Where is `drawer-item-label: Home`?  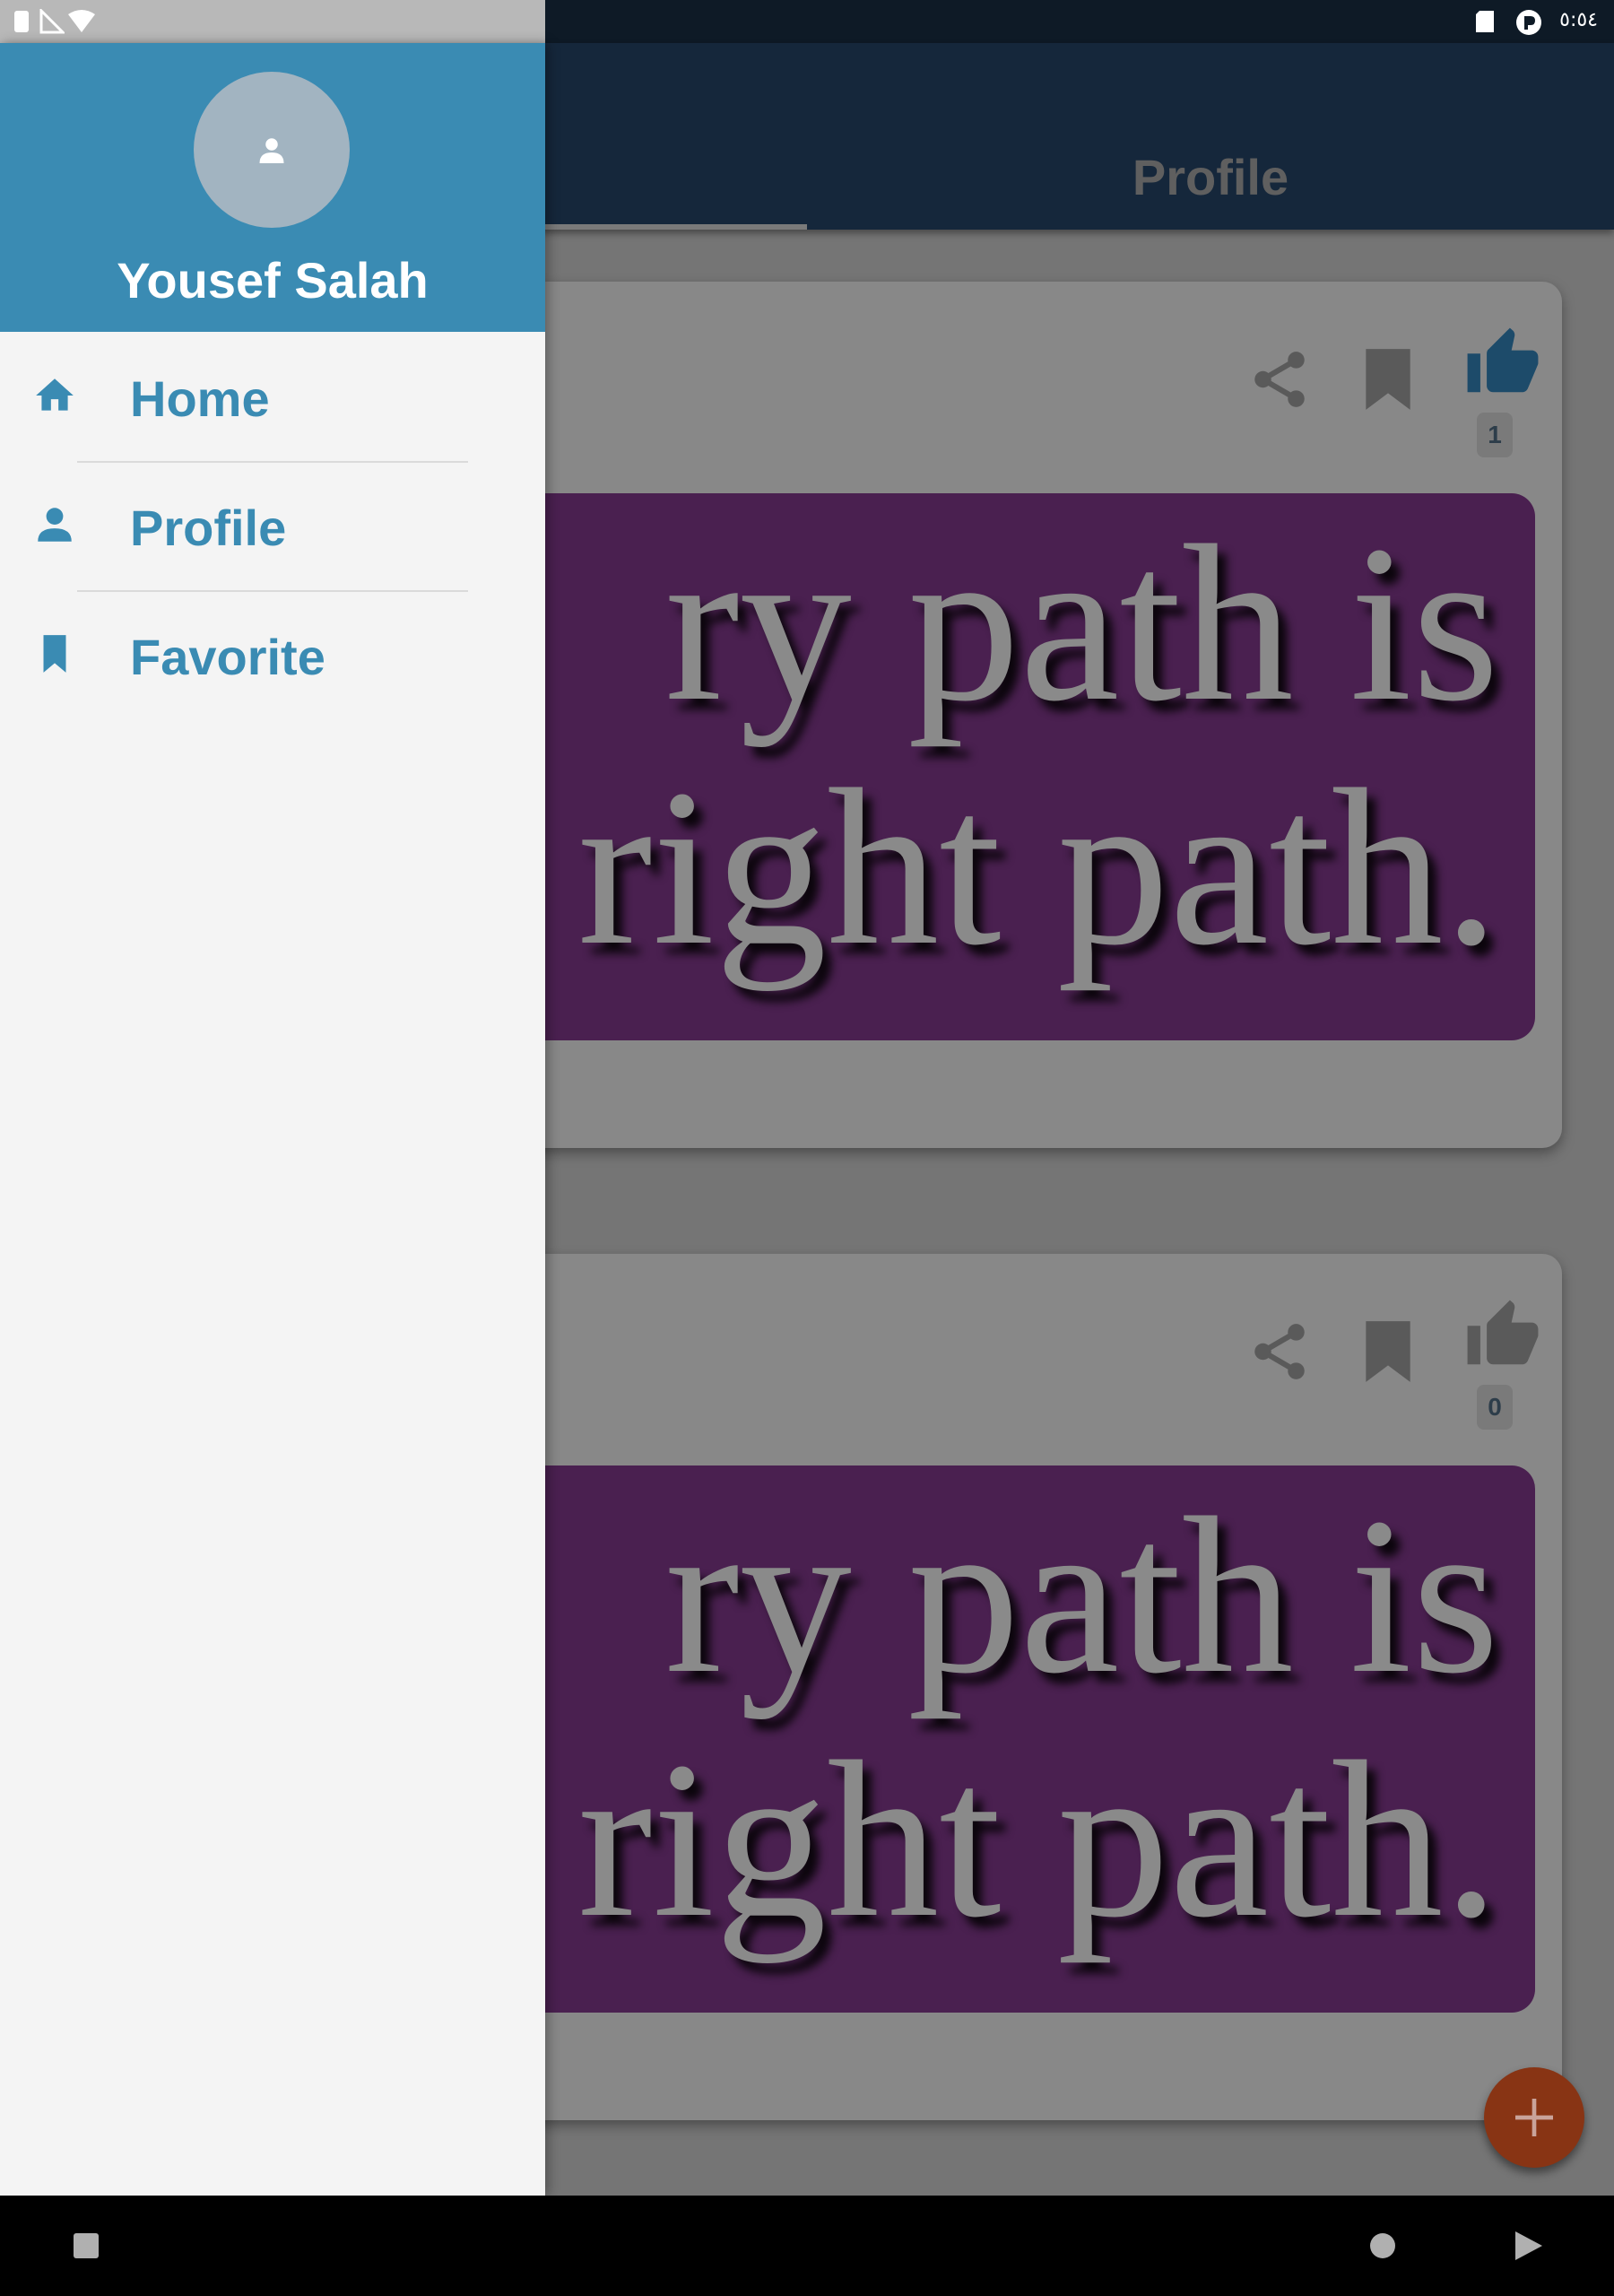 drawer-item-label: Home is located at coordinates (200, 398).